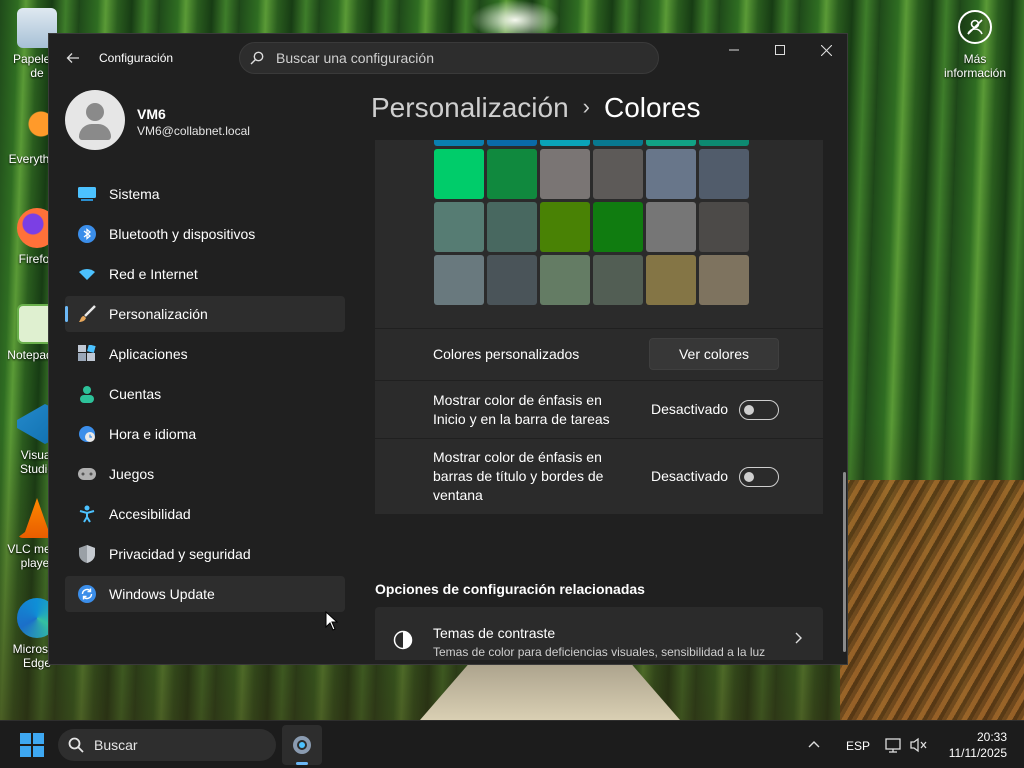 This screenshot has width=1024, height=768. Describe the element at coordinates (162, 594) in the screenshot. I see `sidebar-item-label: Windows Update` at that location.